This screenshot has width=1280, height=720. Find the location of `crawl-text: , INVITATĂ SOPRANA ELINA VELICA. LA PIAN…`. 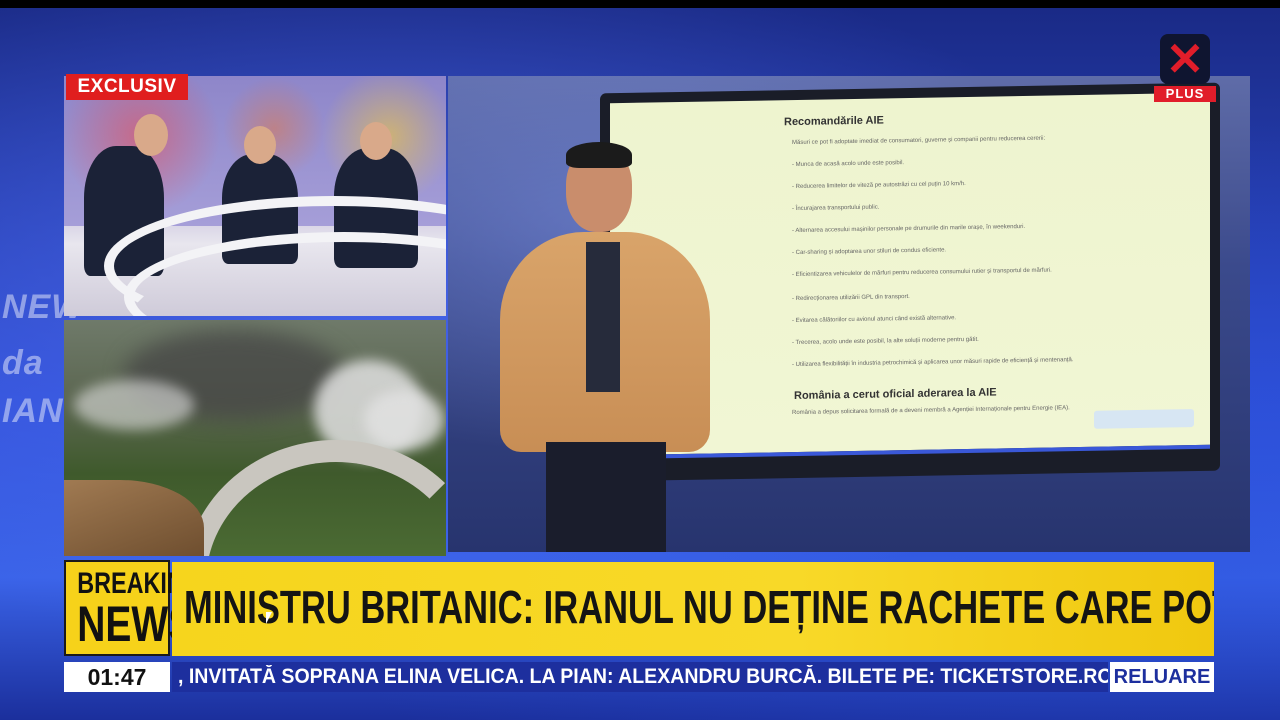

crawl-text: , INVITATĂ SOPRANA ELINA VELICA. LA PIAN… is located at coordinates (643, 676).